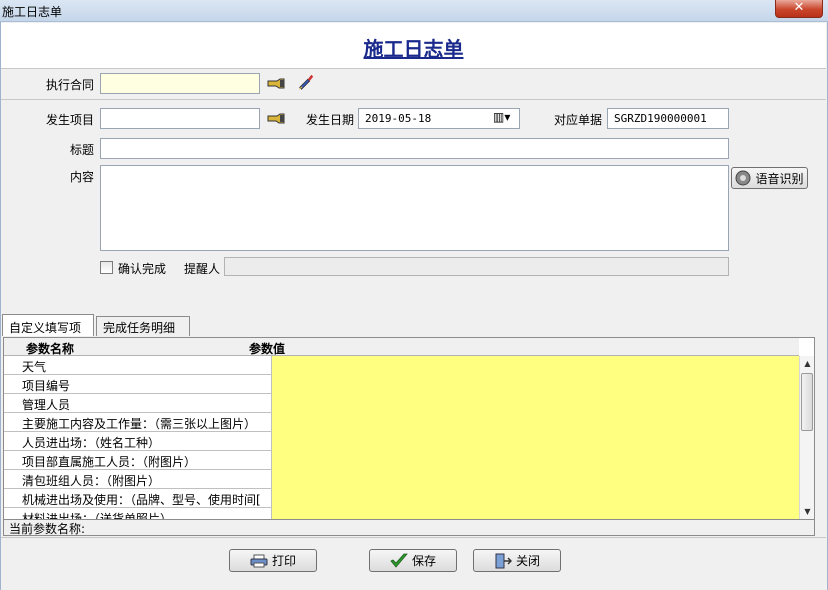 The height and width of the screenshot is (590, 828). I want to click on confirm-complete-checkbox, so click(106, 267).